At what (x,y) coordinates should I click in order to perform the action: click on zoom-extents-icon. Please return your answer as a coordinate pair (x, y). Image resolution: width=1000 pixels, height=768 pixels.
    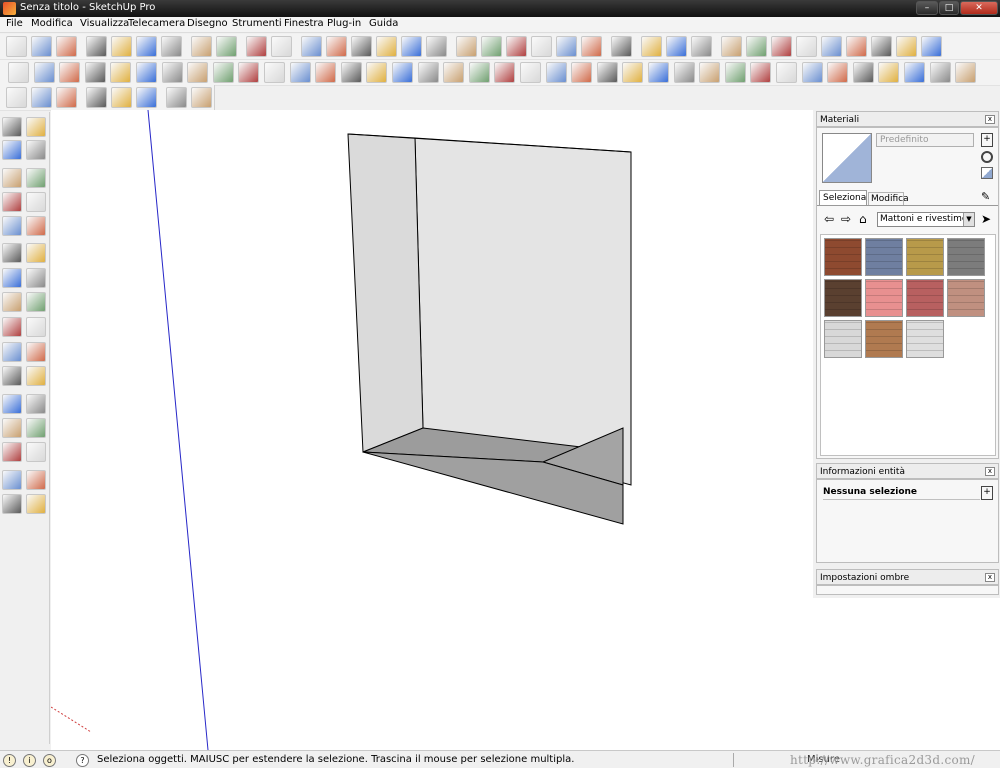
    Looking at the image, I should click on (12, 452).